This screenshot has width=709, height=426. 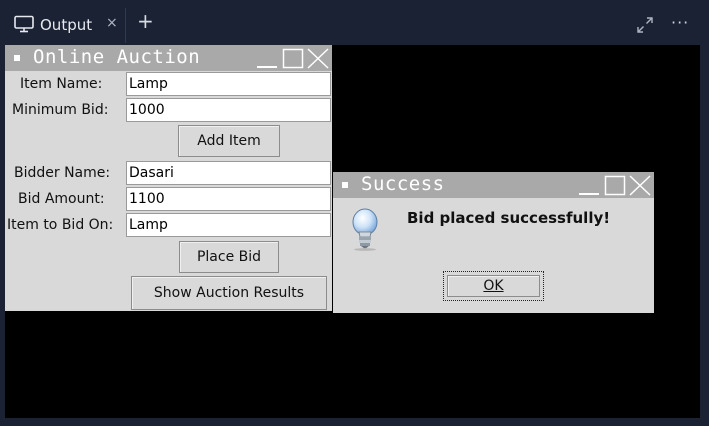 What do you see at coordinates (493, 242) in the screenshot?
I see `success-dialog: Success Bid placed successfully! OK` at bounding box center [493, 242].